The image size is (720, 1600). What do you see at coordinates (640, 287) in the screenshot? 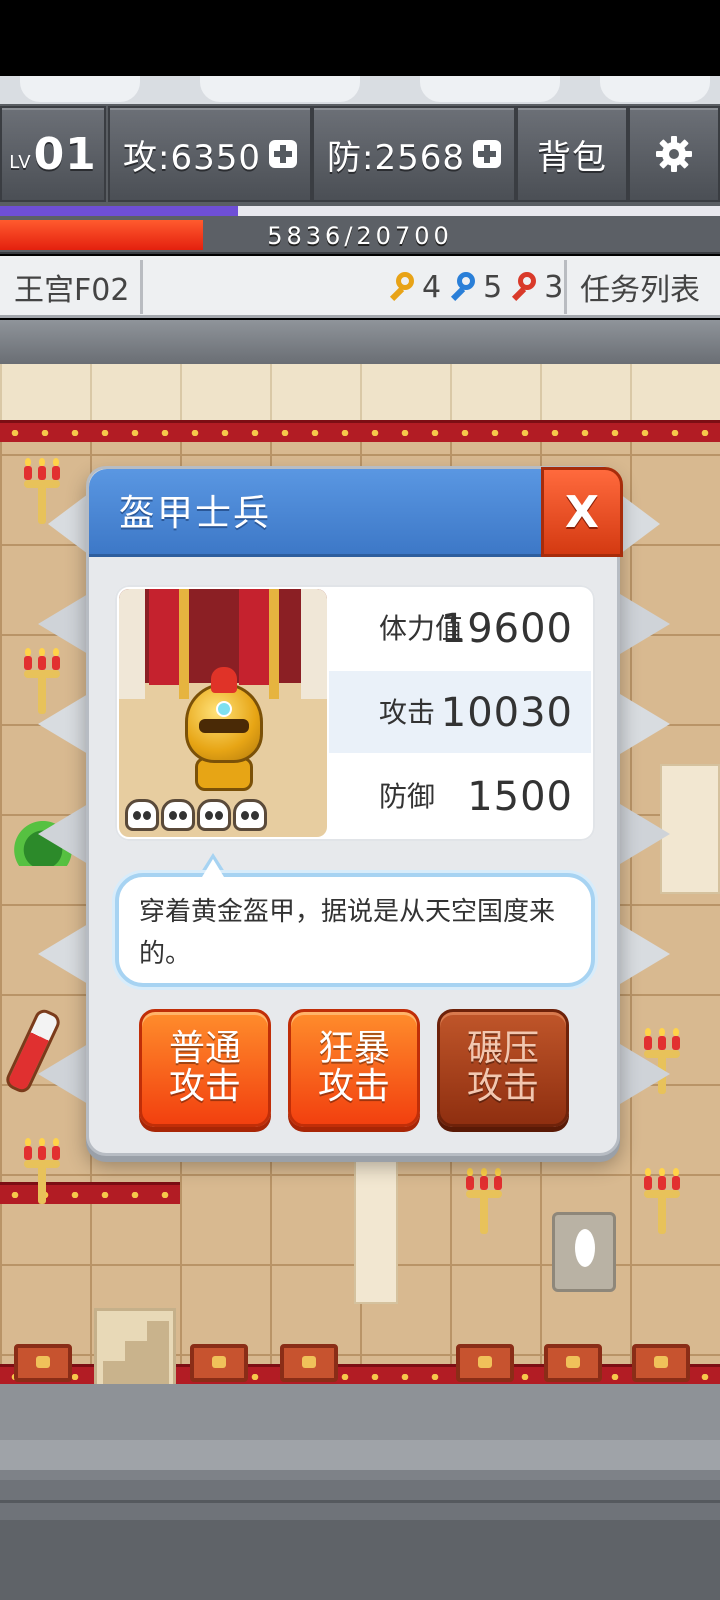
I see `task-list-button: 任务列表` at bounding box center [640, 287].